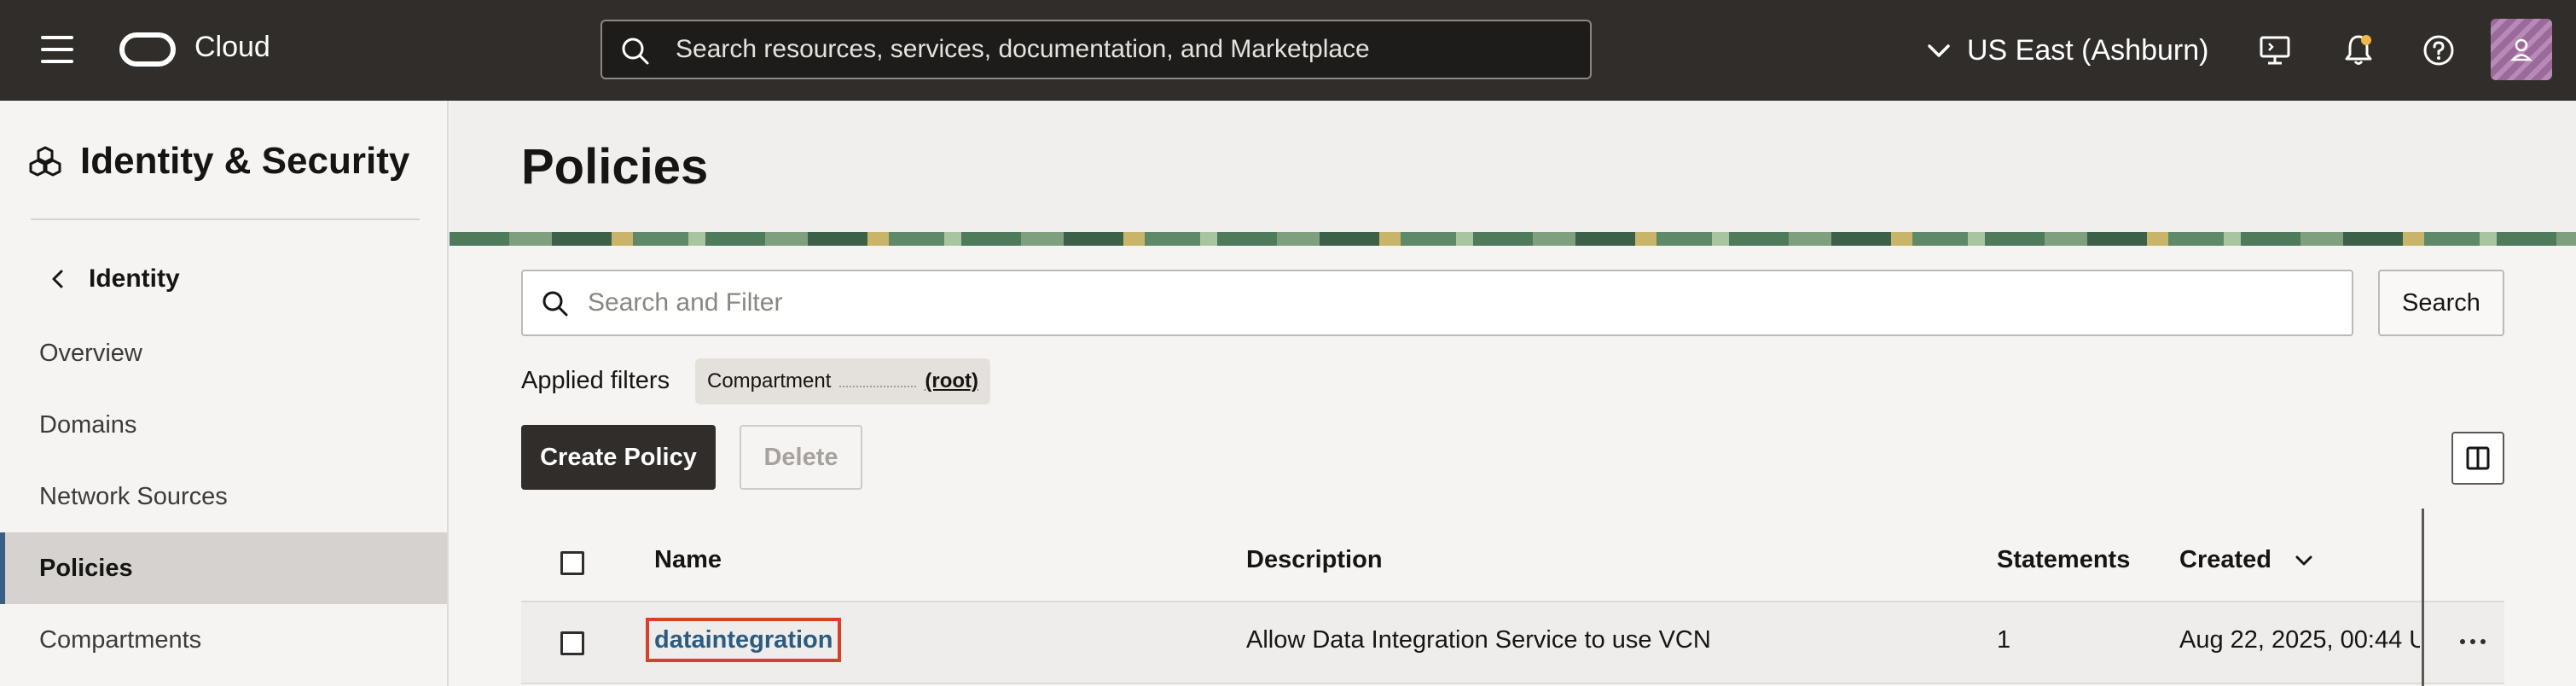  Describe the element at coordinates (572, 643) in the screenshot. I see `row-checkbox` at that location.